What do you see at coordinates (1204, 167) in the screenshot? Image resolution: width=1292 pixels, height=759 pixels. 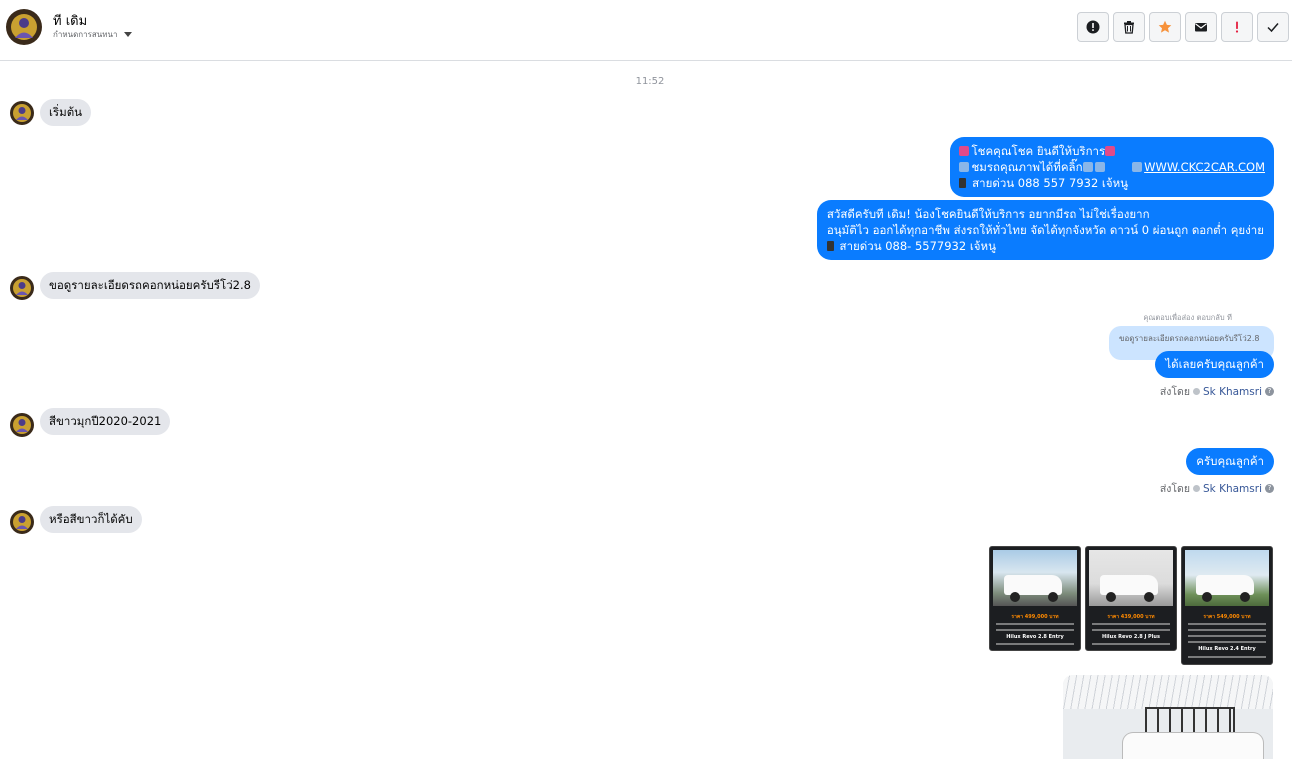 I see `website-link: WWW.CKC2CAR.COM` at bounding box center [1204, 167].